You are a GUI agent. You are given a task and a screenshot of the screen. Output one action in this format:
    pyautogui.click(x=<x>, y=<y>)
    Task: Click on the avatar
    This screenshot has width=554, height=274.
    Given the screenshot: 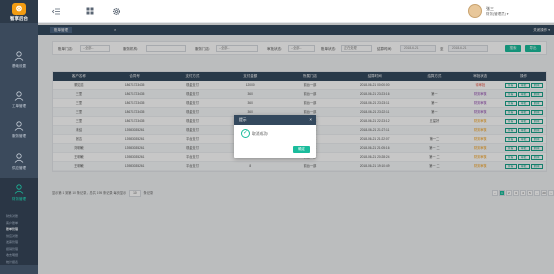 What is the action you would take?
    pyautogui.click(x=475, y=11)
    